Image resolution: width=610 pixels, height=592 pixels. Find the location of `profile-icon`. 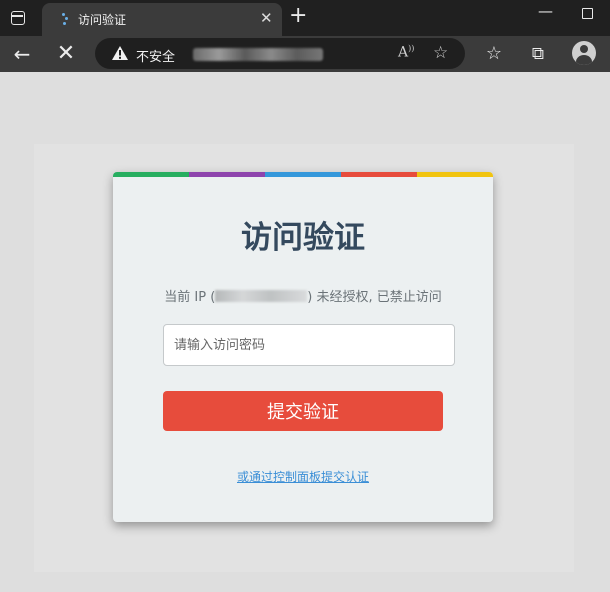

profile-icon is located at coordinates (584, 53).